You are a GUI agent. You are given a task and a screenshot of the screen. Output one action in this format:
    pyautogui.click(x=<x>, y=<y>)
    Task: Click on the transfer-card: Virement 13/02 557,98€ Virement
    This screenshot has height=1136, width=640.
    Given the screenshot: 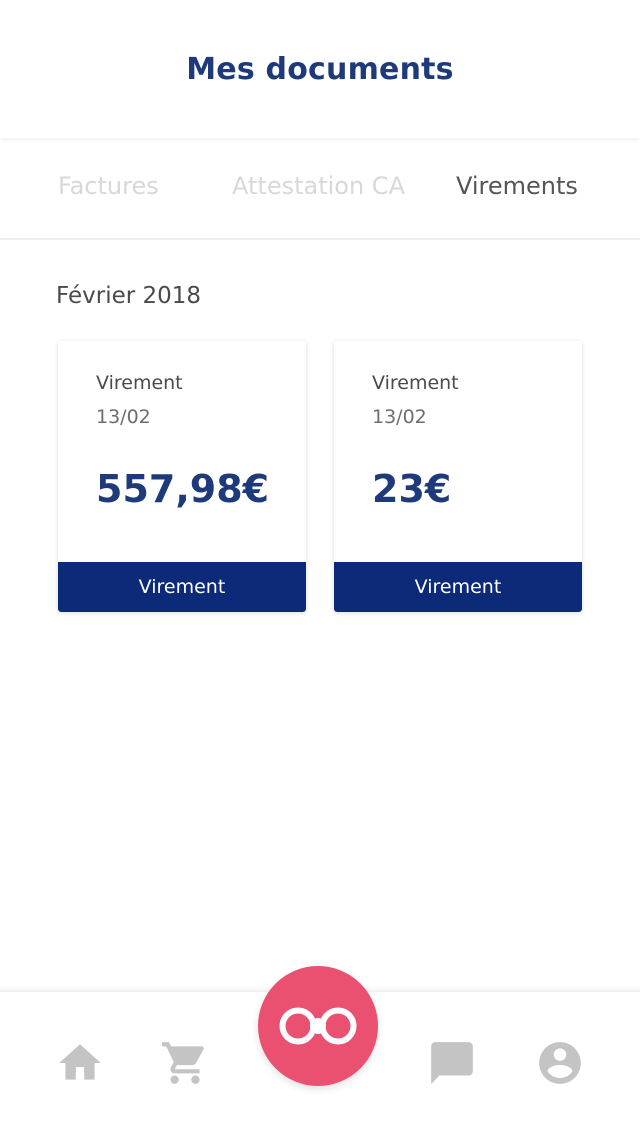 What is the action you would take?
    pyautogui.click(x=182, y=476)
    